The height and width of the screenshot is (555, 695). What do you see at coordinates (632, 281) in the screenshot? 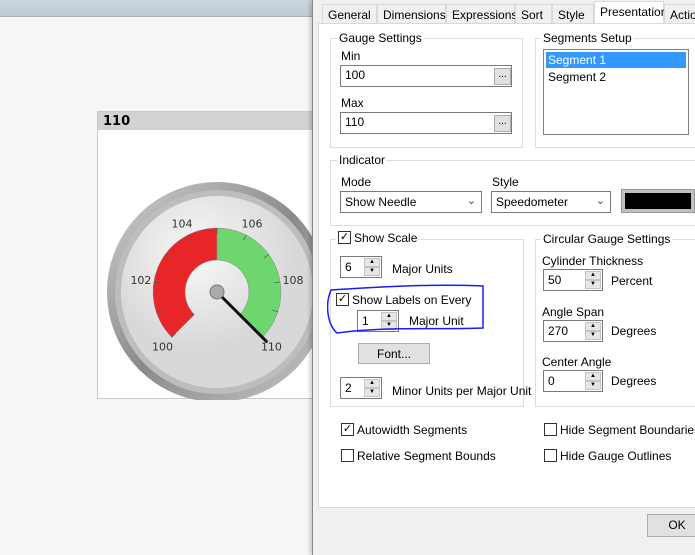
I see `percent-label: Percent` at bounding box center [632, 281].